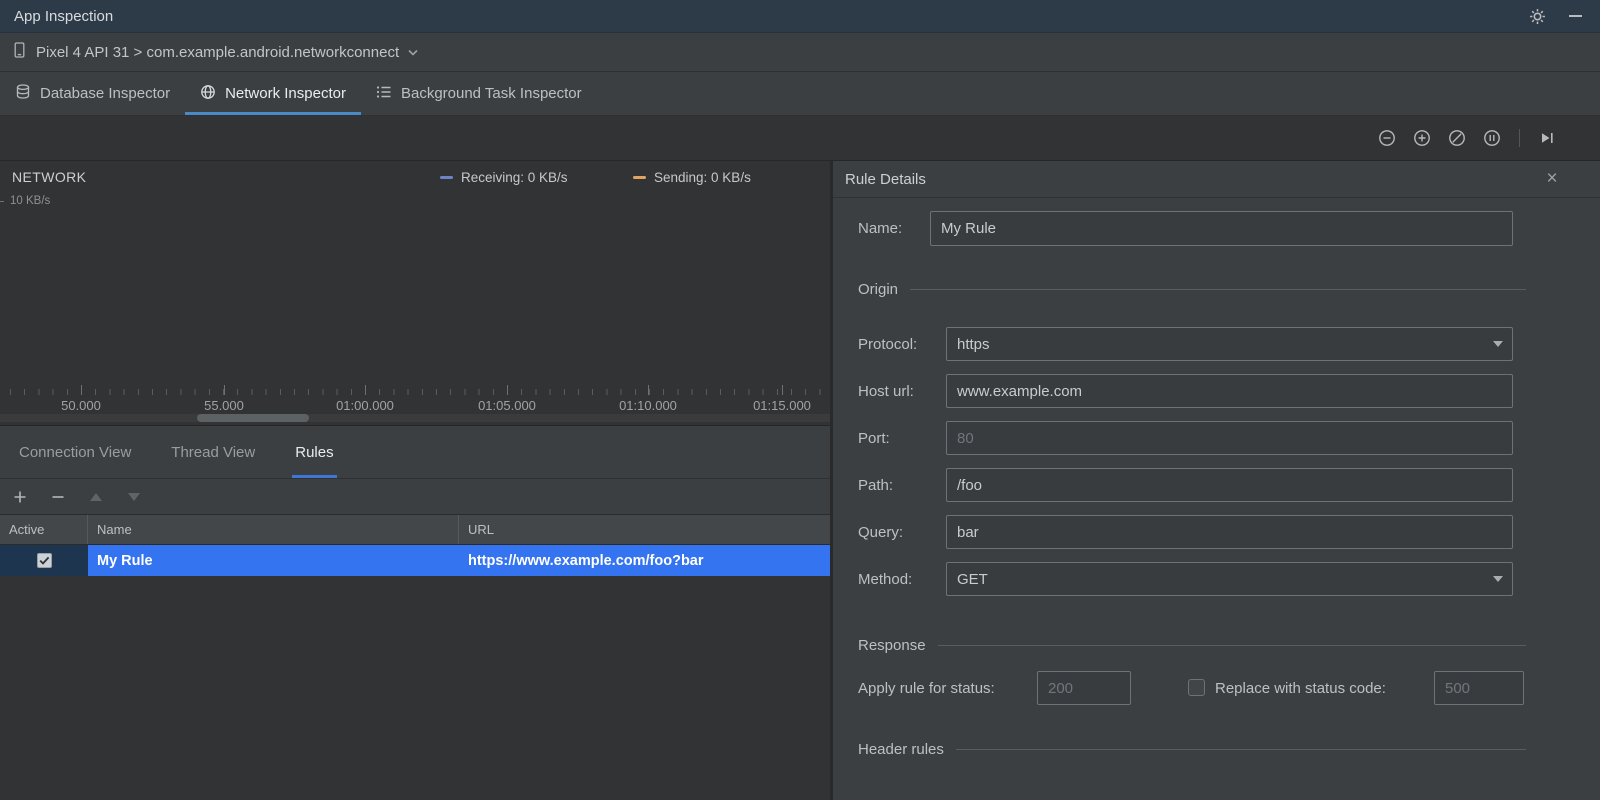 This screenshot has width=1600, height=800. What do you see at coordinates (1084, 688) in the screenshot?
I see `apply-status-input` at bounding box center [1084, 688].